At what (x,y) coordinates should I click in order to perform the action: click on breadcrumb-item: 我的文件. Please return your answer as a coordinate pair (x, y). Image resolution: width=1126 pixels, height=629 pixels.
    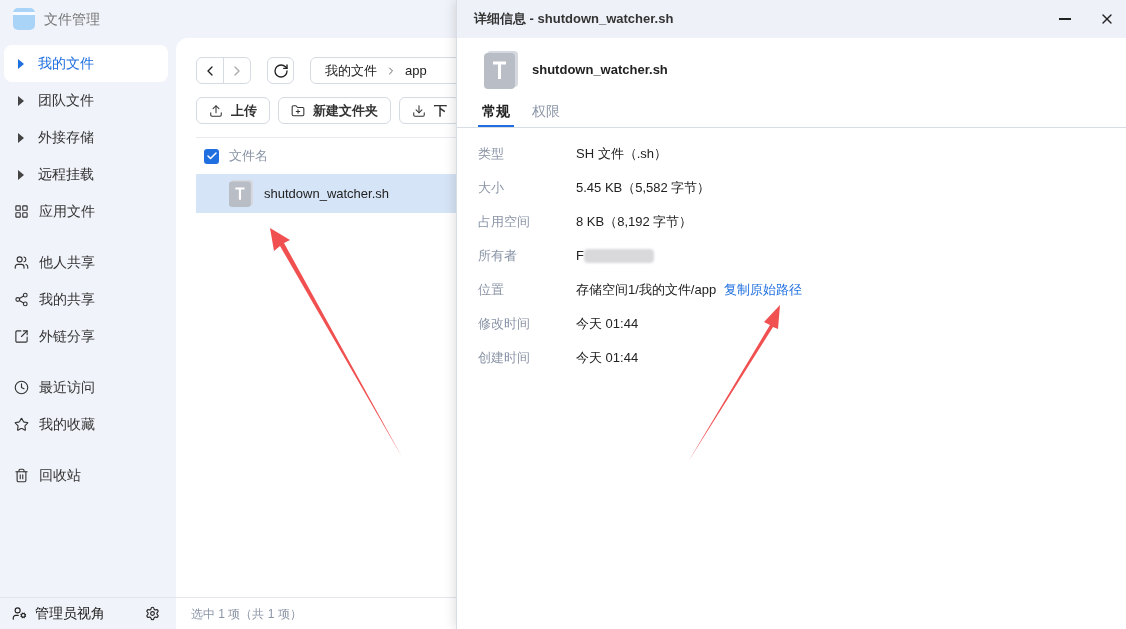
    Looking at the image, I should click on (351, 70).